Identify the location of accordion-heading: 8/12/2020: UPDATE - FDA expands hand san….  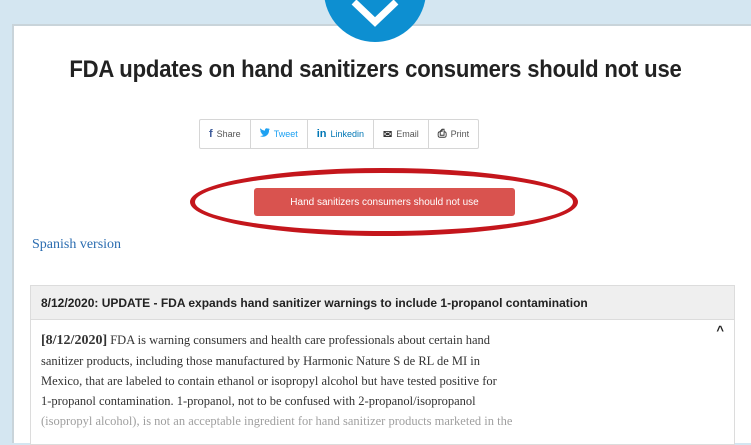
(382, 303).